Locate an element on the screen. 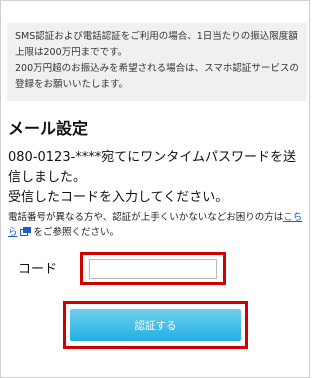  external-link-icon is located at coordinates (25, 231).